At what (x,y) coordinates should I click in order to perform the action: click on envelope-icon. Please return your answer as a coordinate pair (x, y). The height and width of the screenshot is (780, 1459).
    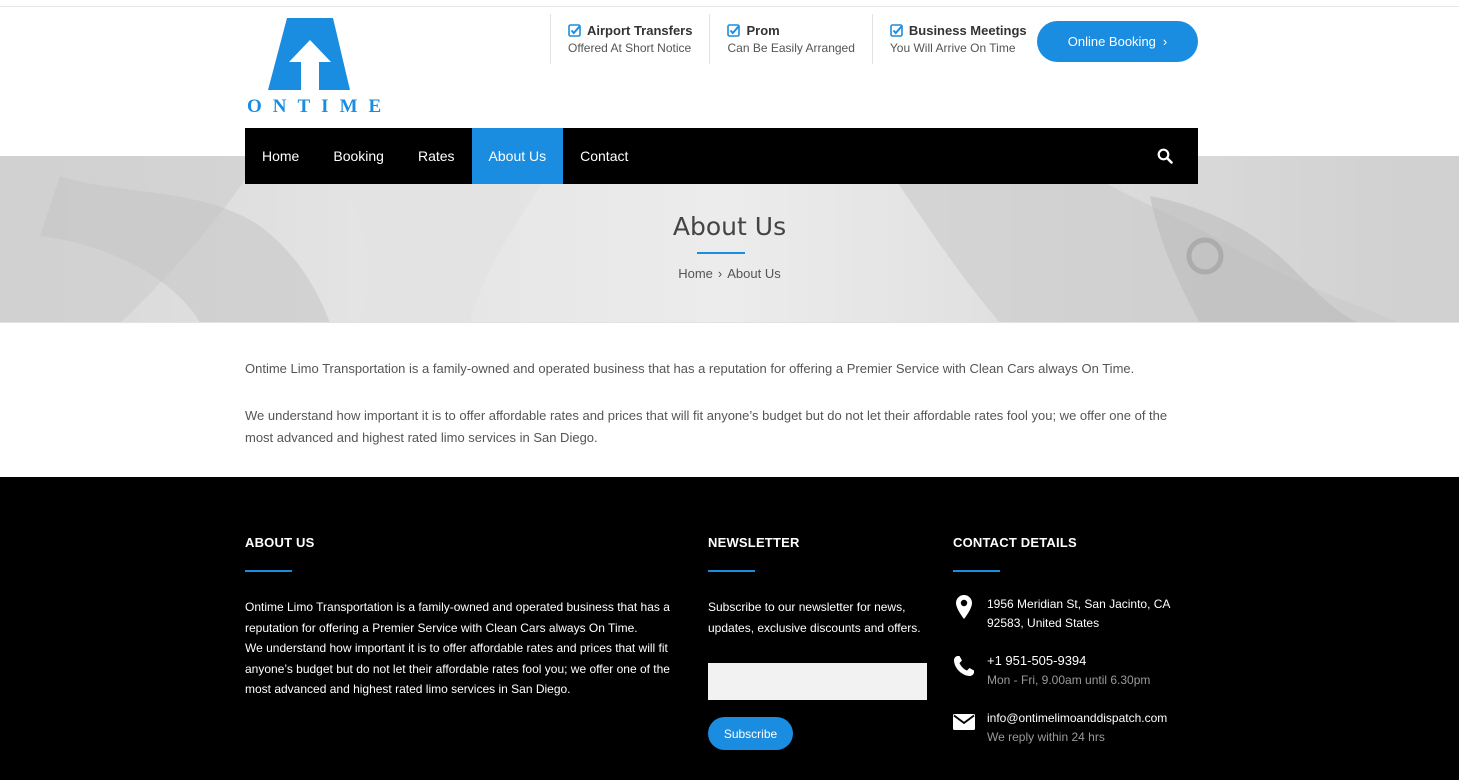
    Looking at the image, I should click on (964, 722).